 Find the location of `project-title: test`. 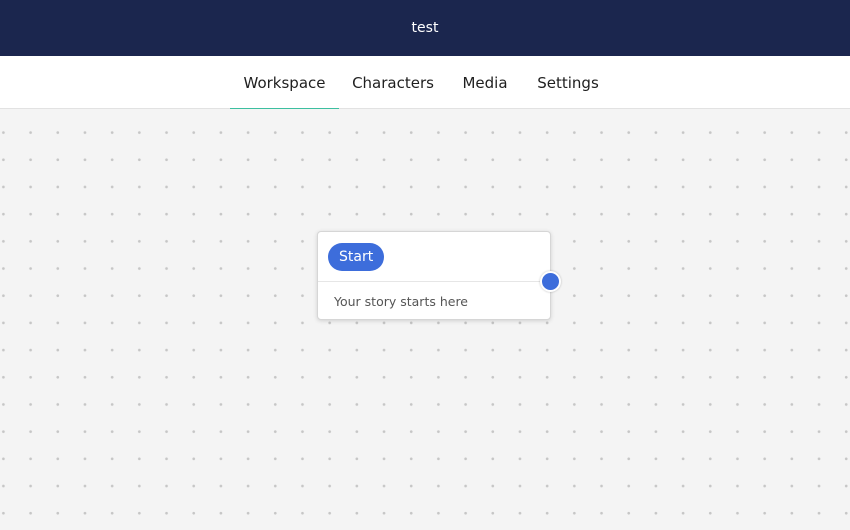

project-title: test is located at coordinates (425, 28).